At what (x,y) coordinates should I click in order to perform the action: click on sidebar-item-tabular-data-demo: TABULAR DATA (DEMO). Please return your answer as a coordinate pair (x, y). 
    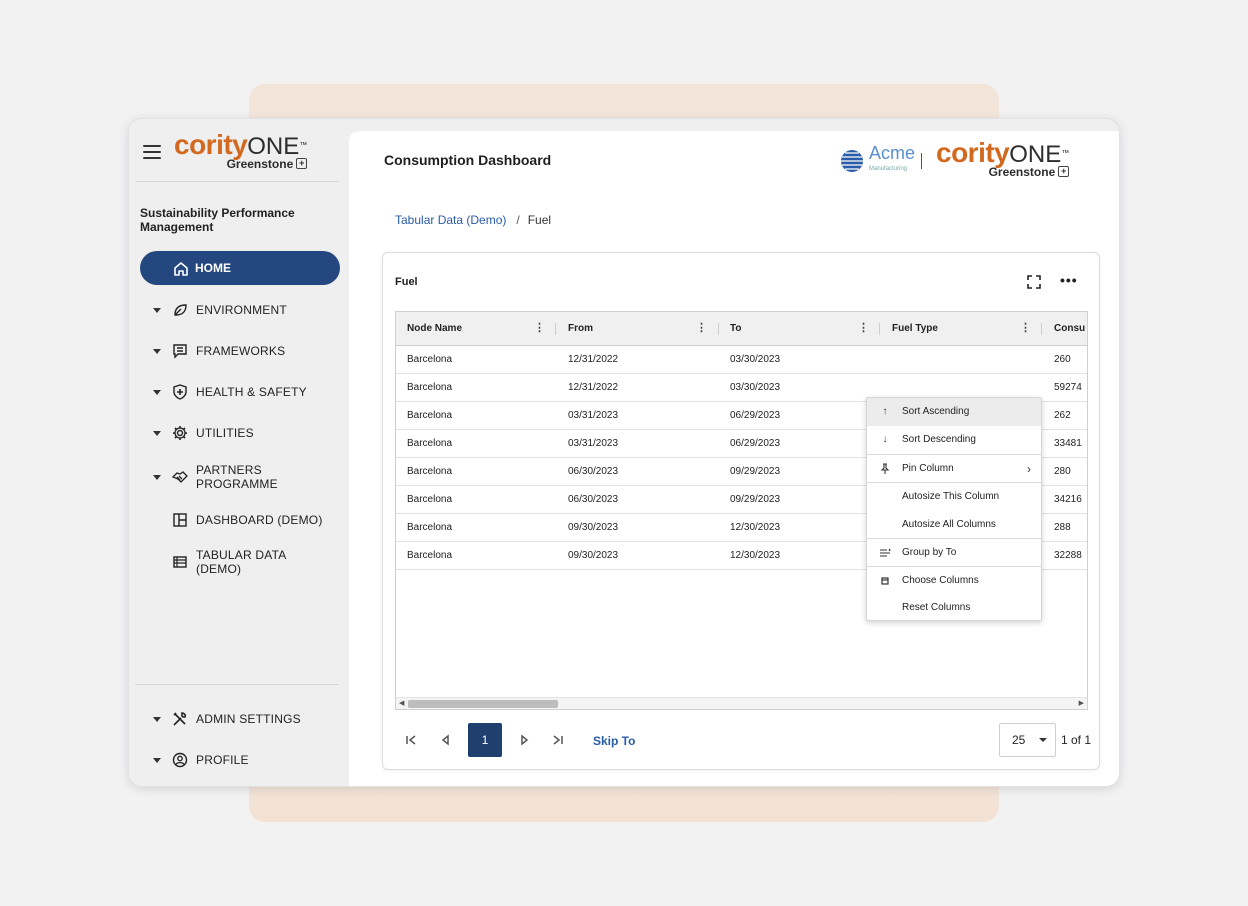
    Looking at the image, I should click on (240, 562).